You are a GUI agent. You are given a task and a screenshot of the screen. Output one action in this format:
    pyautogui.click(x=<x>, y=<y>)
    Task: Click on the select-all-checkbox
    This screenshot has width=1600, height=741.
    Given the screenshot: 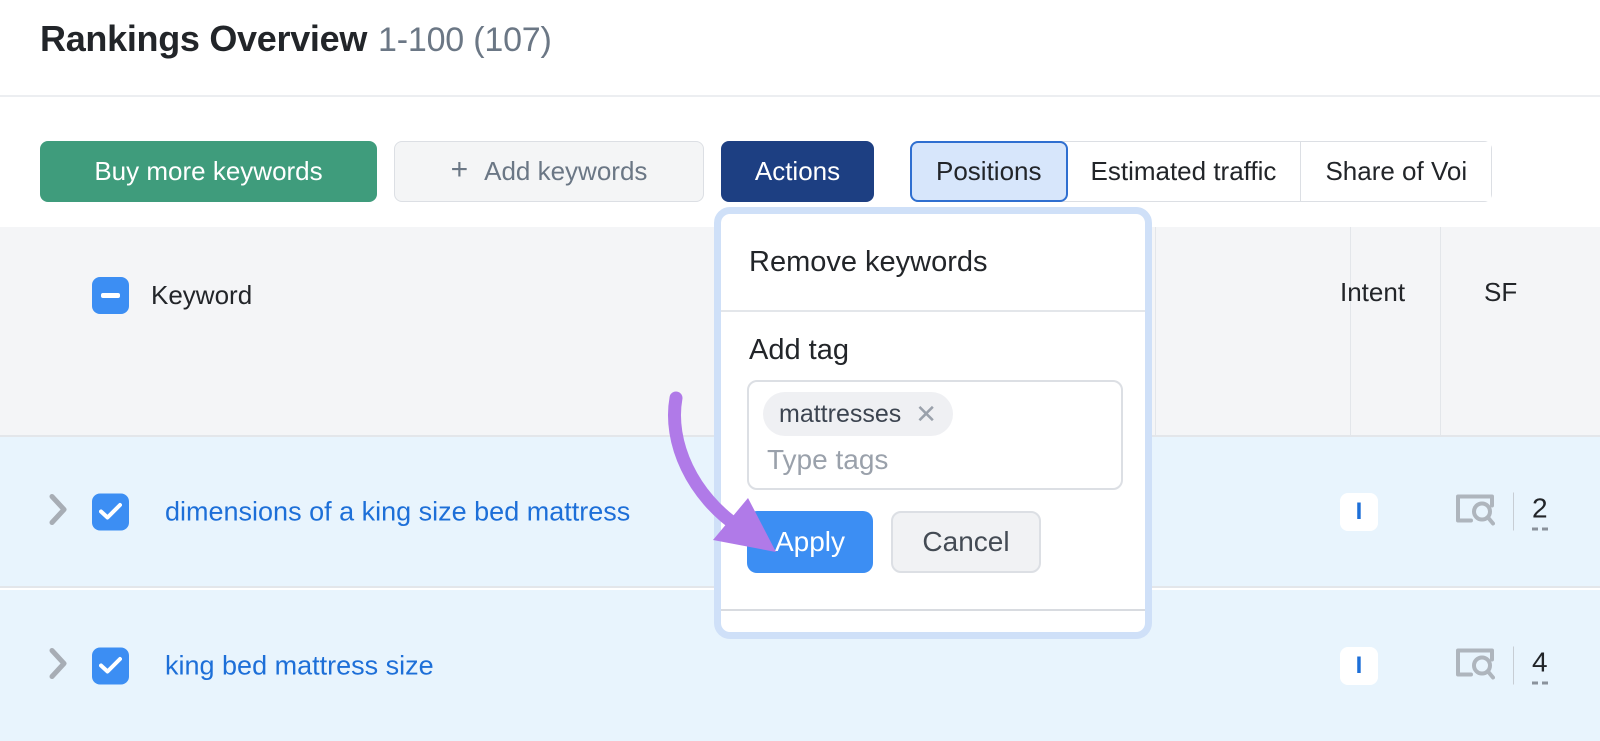 What is the action you would take?
    pyautogui.click(x=110, y=295)
    